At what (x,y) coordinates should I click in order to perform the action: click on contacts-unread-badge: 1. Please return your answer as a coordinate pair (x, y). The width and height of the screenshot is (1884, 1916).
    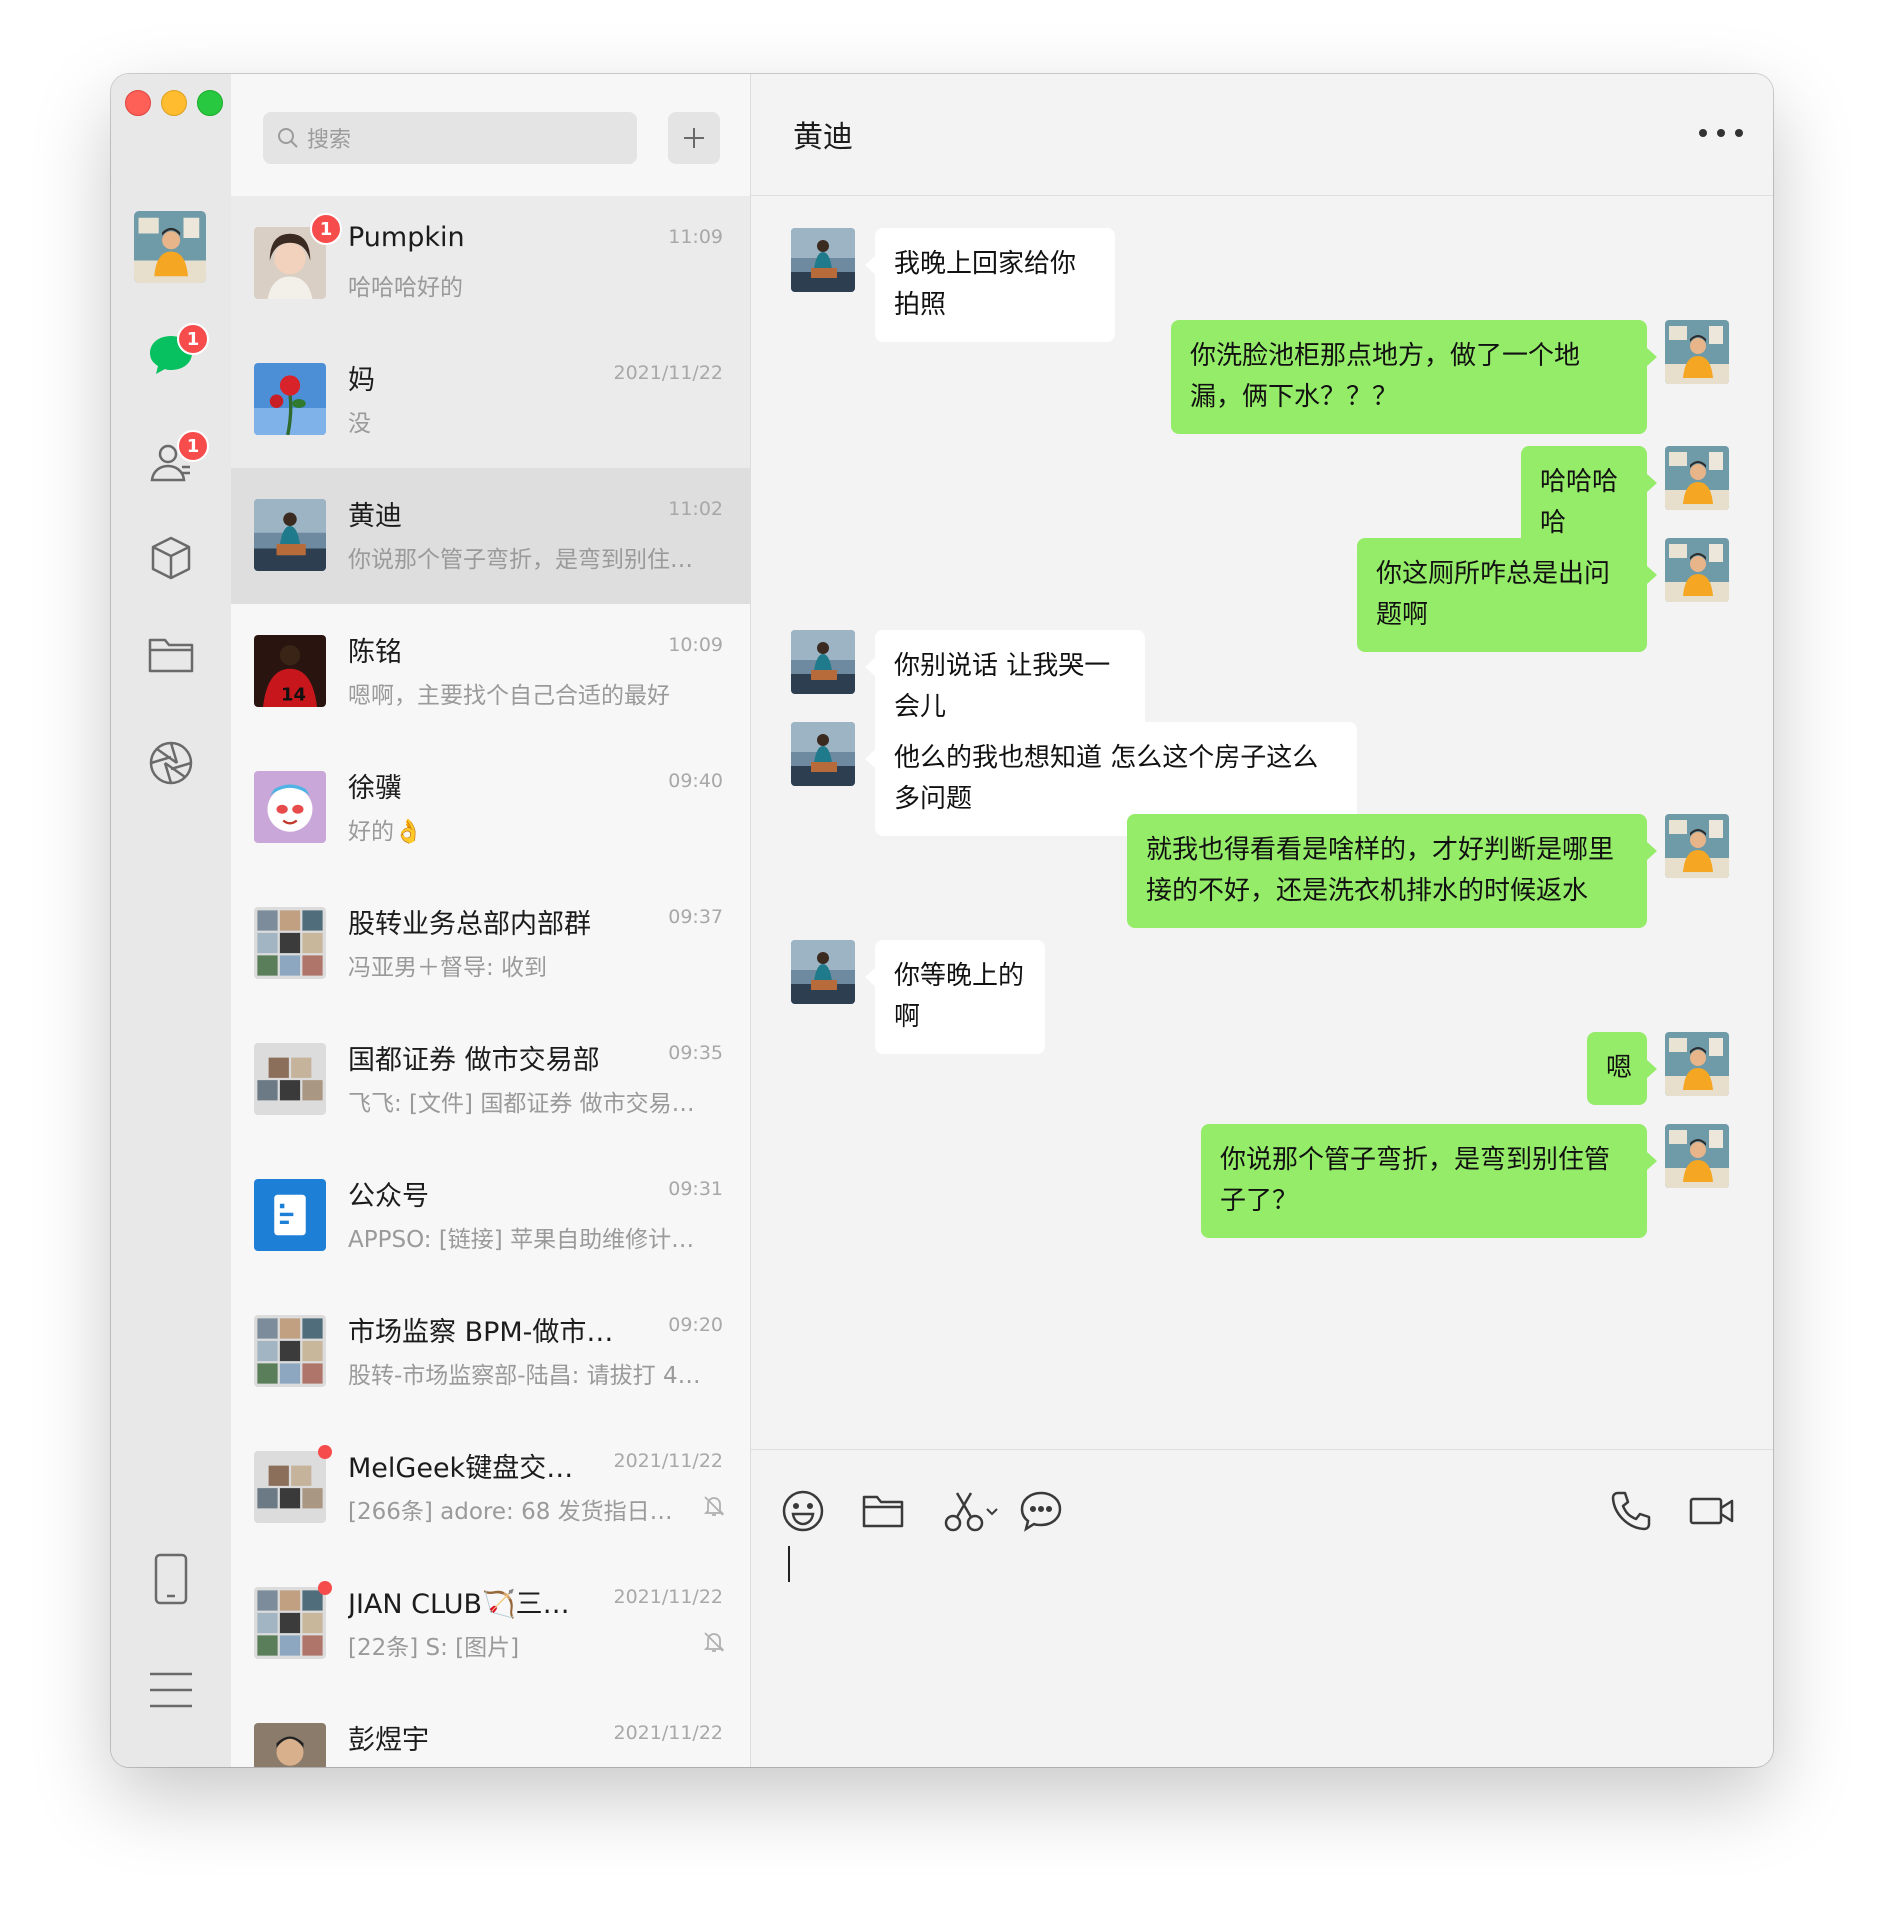
    Looking at the image, I should click on (193, 446).